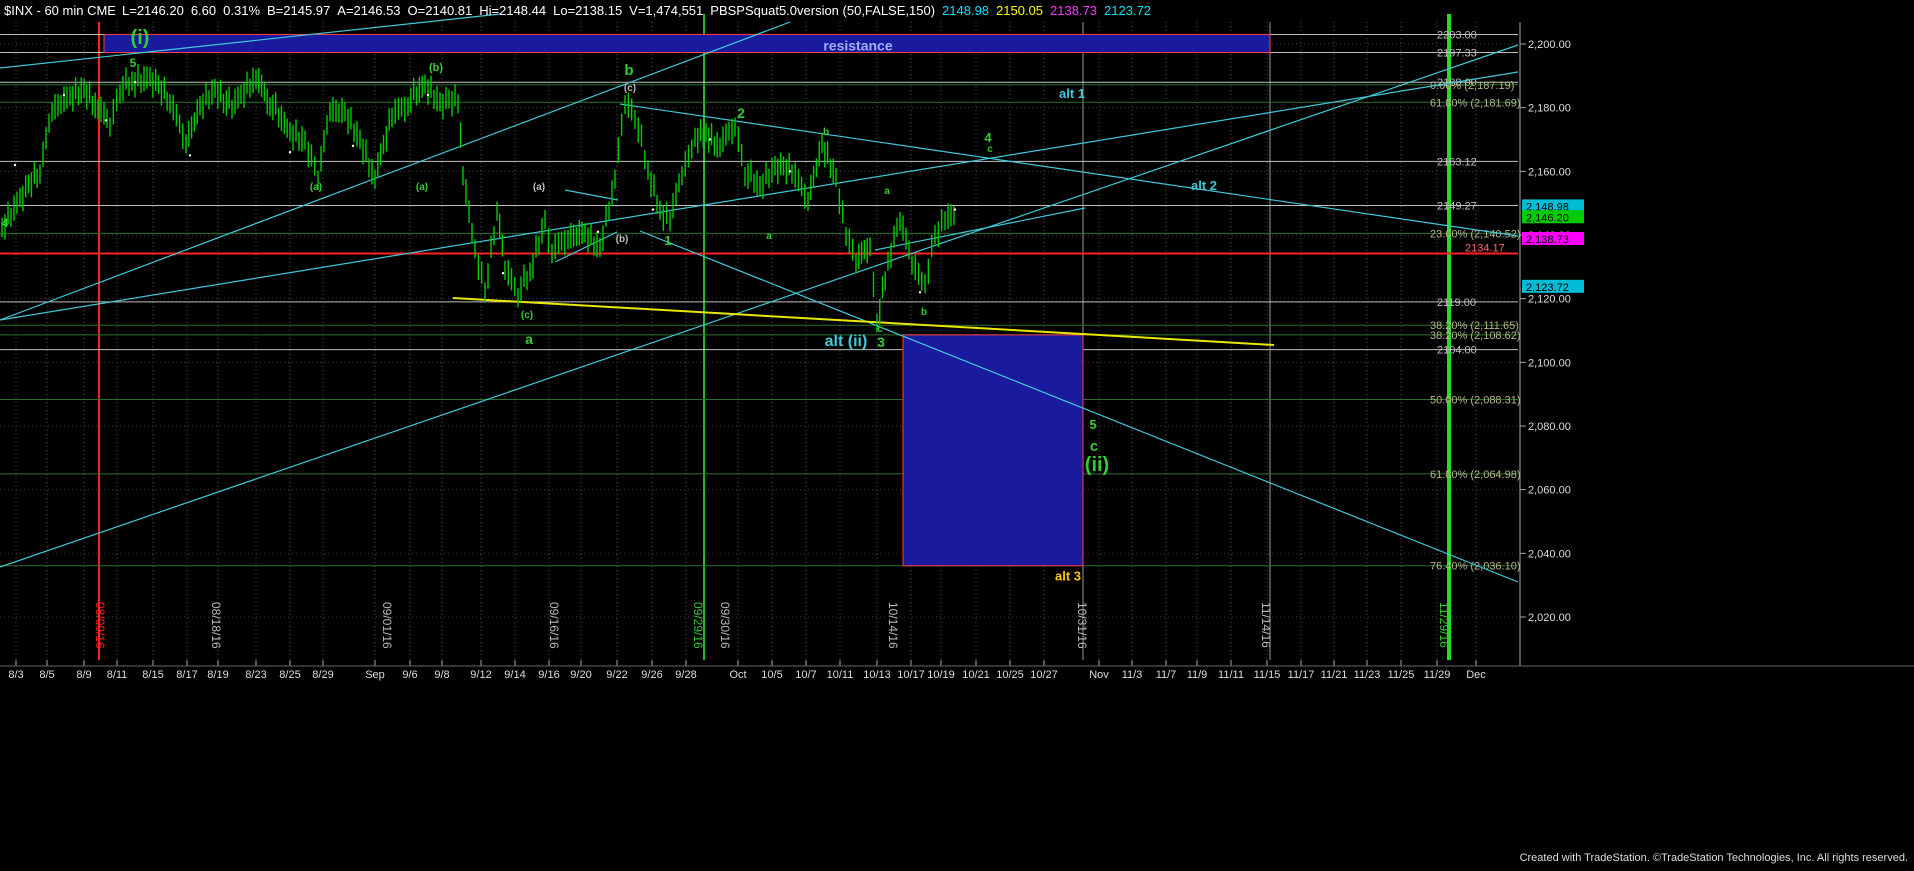 This screenshot has width=1914, height=871. Describe the element at coordinates (805, 675) in the screenshot. I see `x-tick-label: 10/7` at that location.